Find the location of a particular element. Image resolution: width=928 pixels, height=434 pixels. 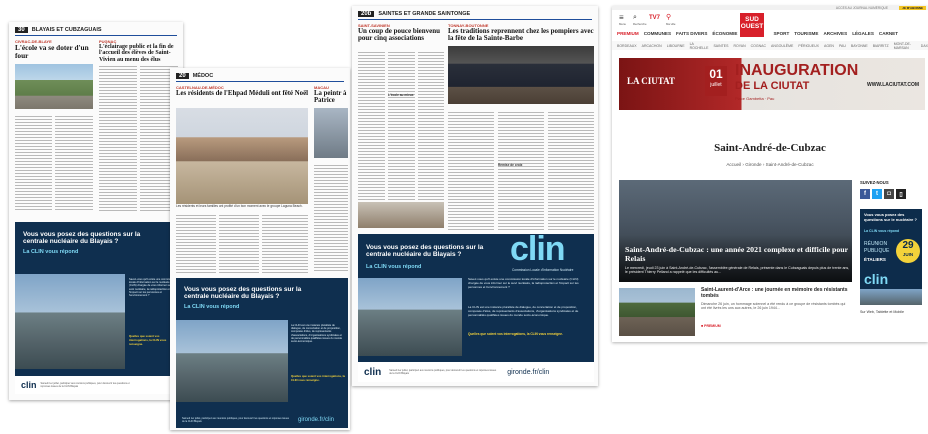

subnav-item: PAU is located at coordinates (842, 46).